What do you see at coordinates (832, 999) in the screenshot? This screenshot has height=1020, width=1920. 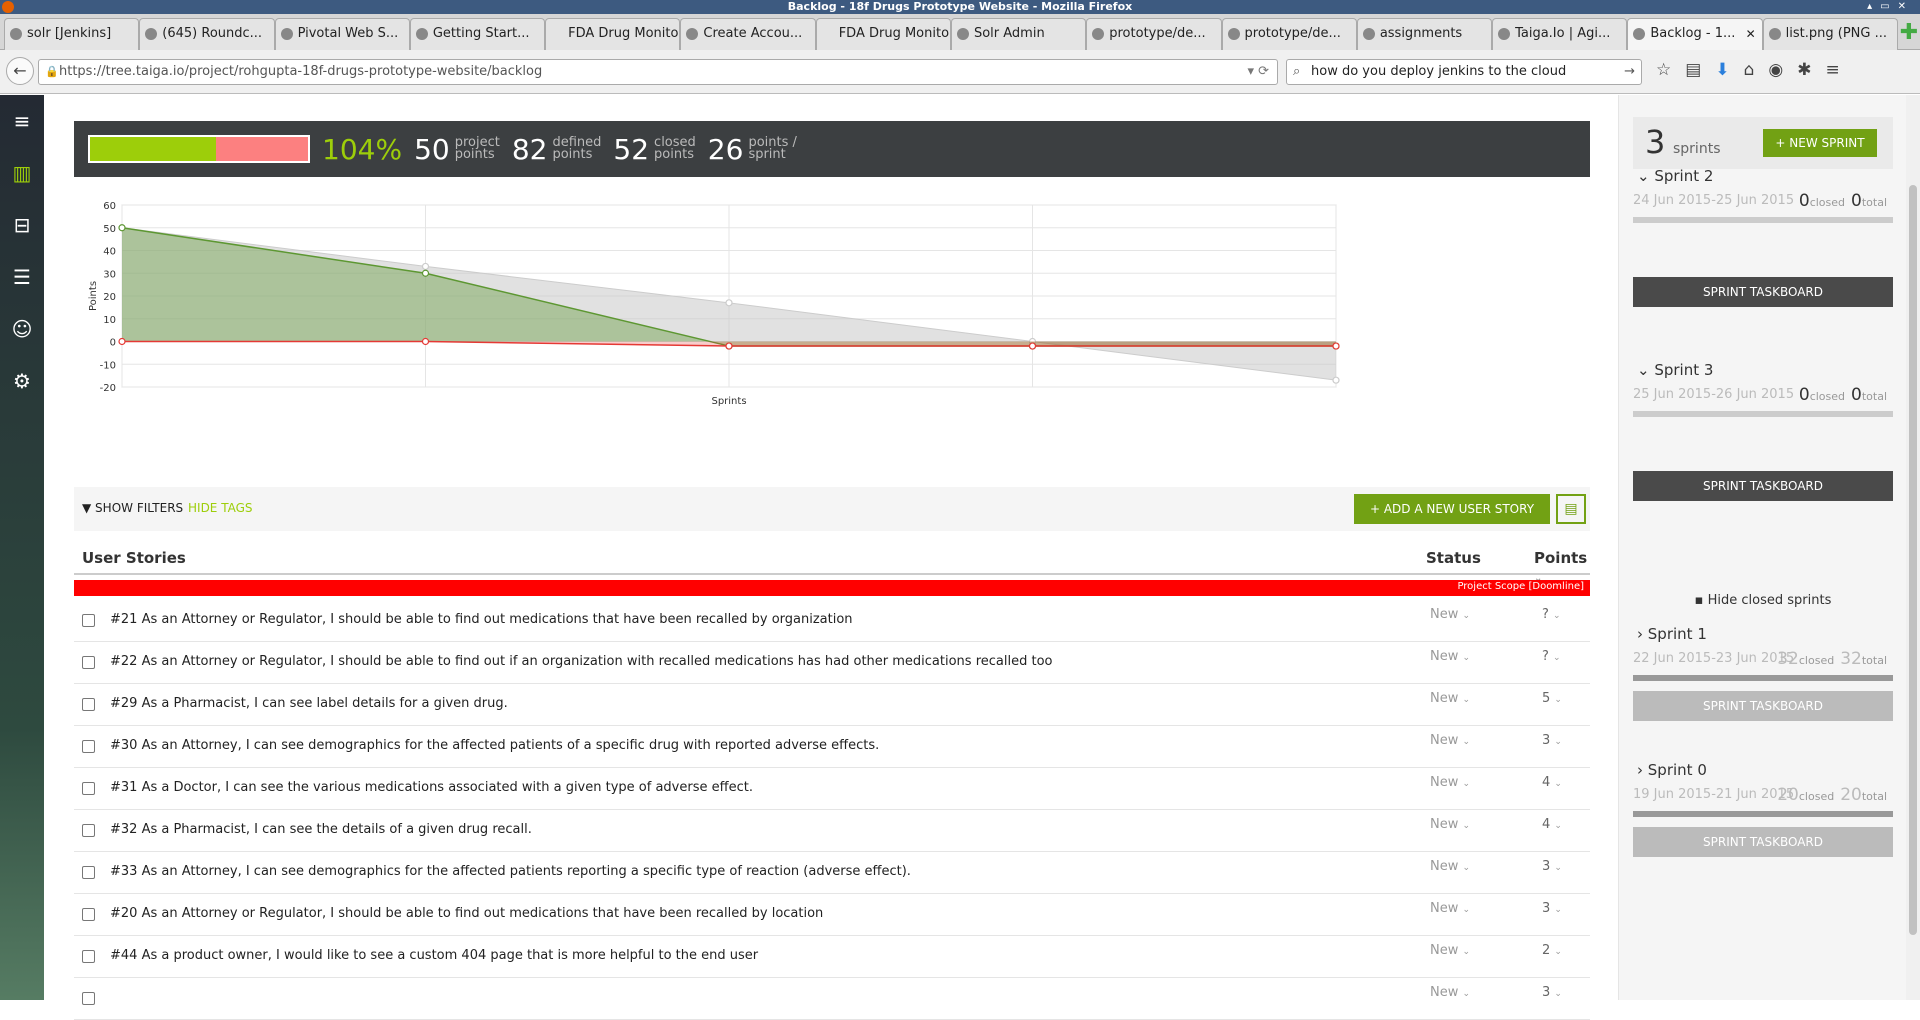 I see `user-story-row: New ⌄ 3 ⌄` at bounding box center [832, 999].